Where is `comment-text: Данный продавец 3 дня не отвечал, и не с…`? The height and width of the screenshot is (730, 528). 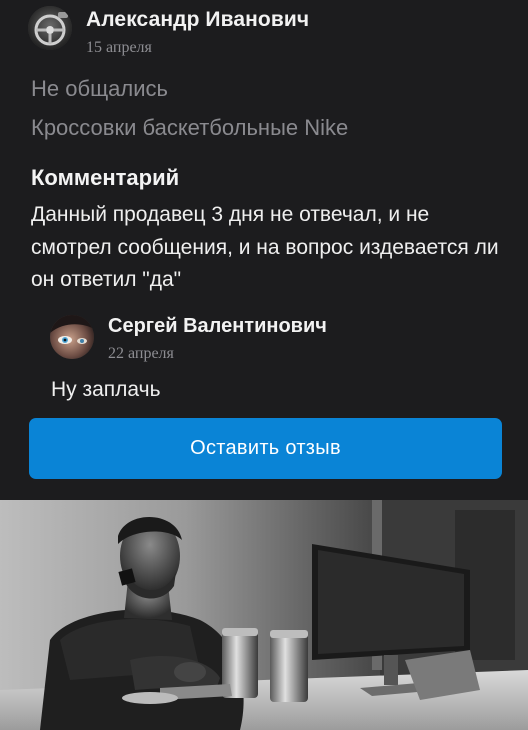 comment-text: Данный продавец 3 дня не отвечал, и не с… is located at coordinates (265, 247).